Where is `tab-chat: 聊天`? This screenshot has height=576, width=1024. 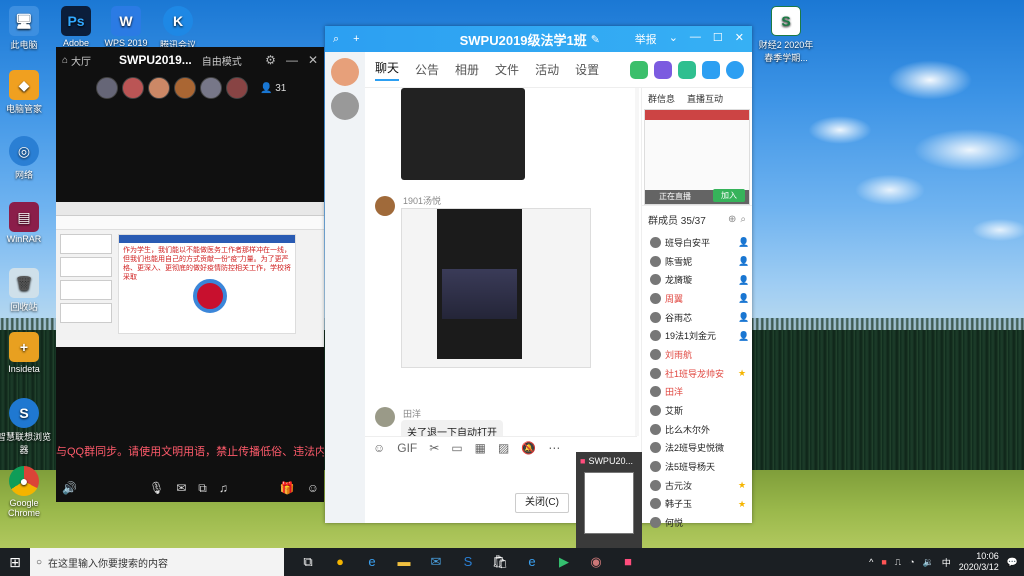 tab-chat: 聊天 is located at coordinates (387, 70).